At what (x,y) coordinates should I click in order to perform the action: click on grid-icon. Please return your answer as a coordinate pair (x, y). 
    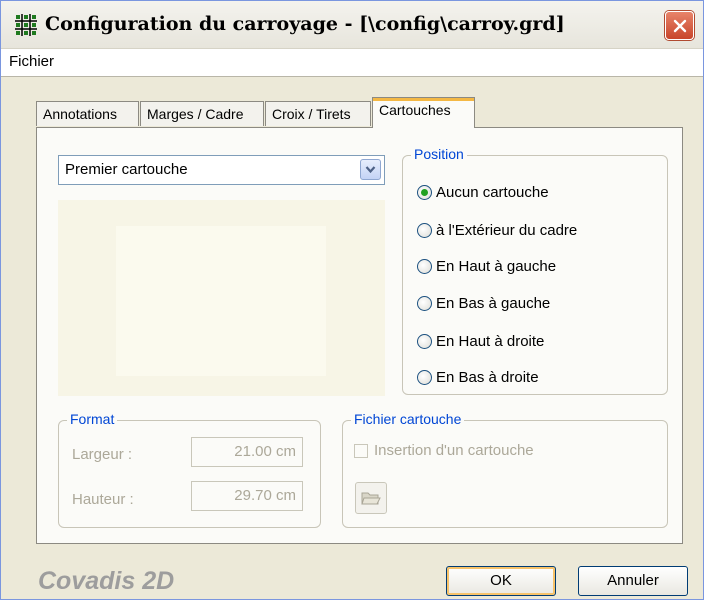
    Looking at the image, I should click on (26, 25).